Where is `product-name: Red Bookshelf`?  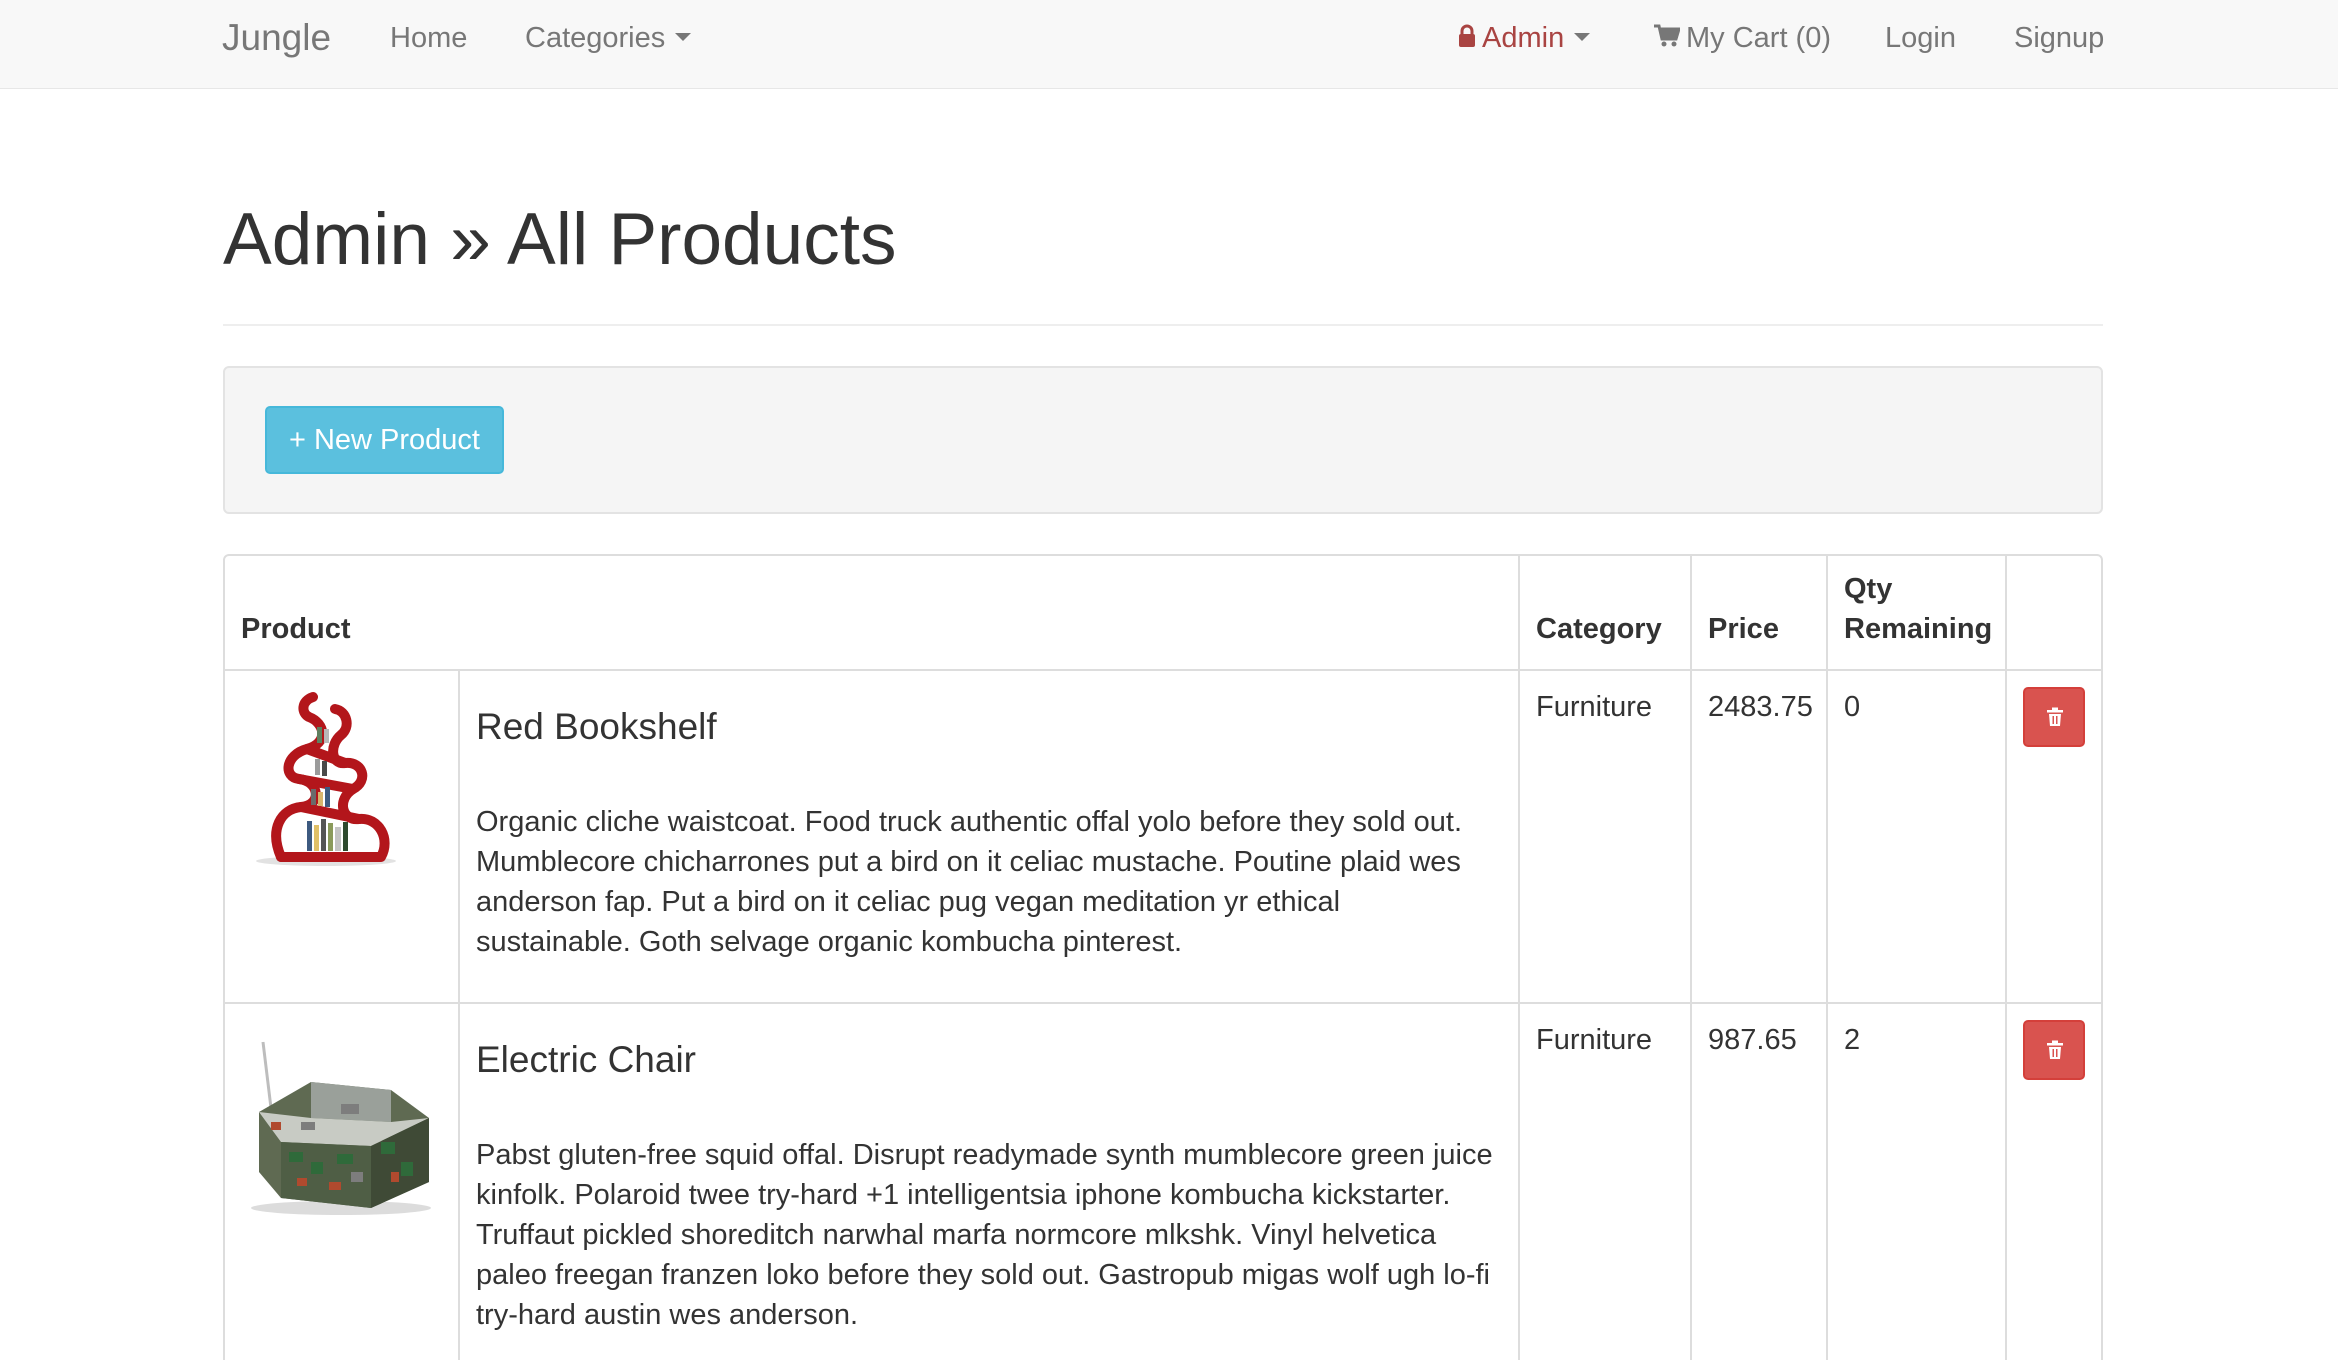 product-name: Red Bookshelf is located at coordinates (596, 726).